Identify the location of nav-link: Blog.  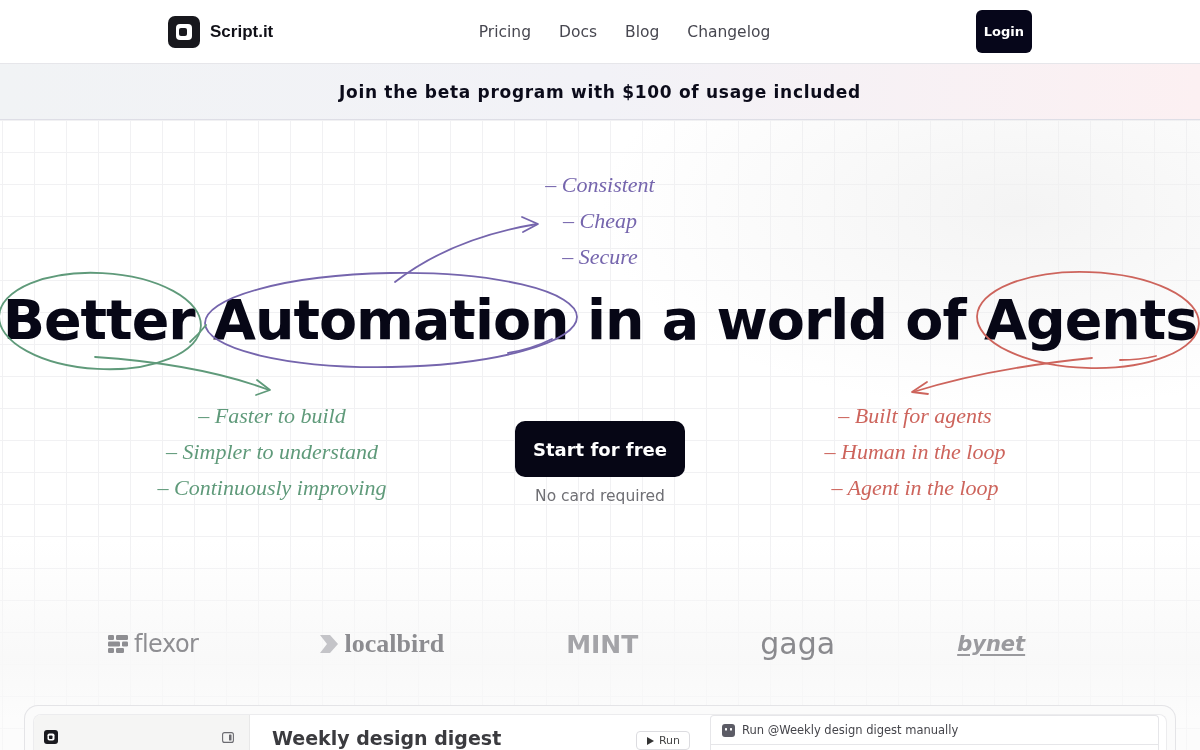
(642, 31).